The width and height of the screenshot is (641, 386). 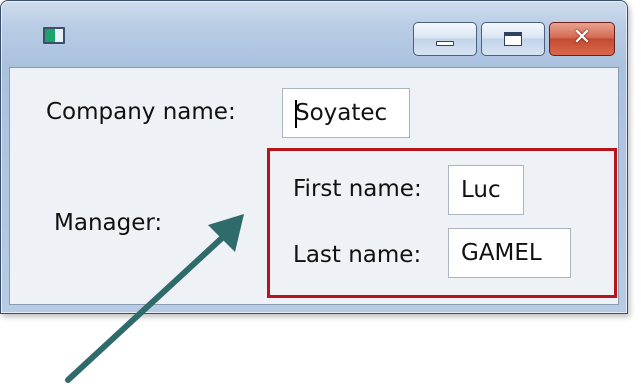 What do you see at coordinates (54, 35) in the screenshot?
I see `app-window-icon` at bounding box center [54, 35].